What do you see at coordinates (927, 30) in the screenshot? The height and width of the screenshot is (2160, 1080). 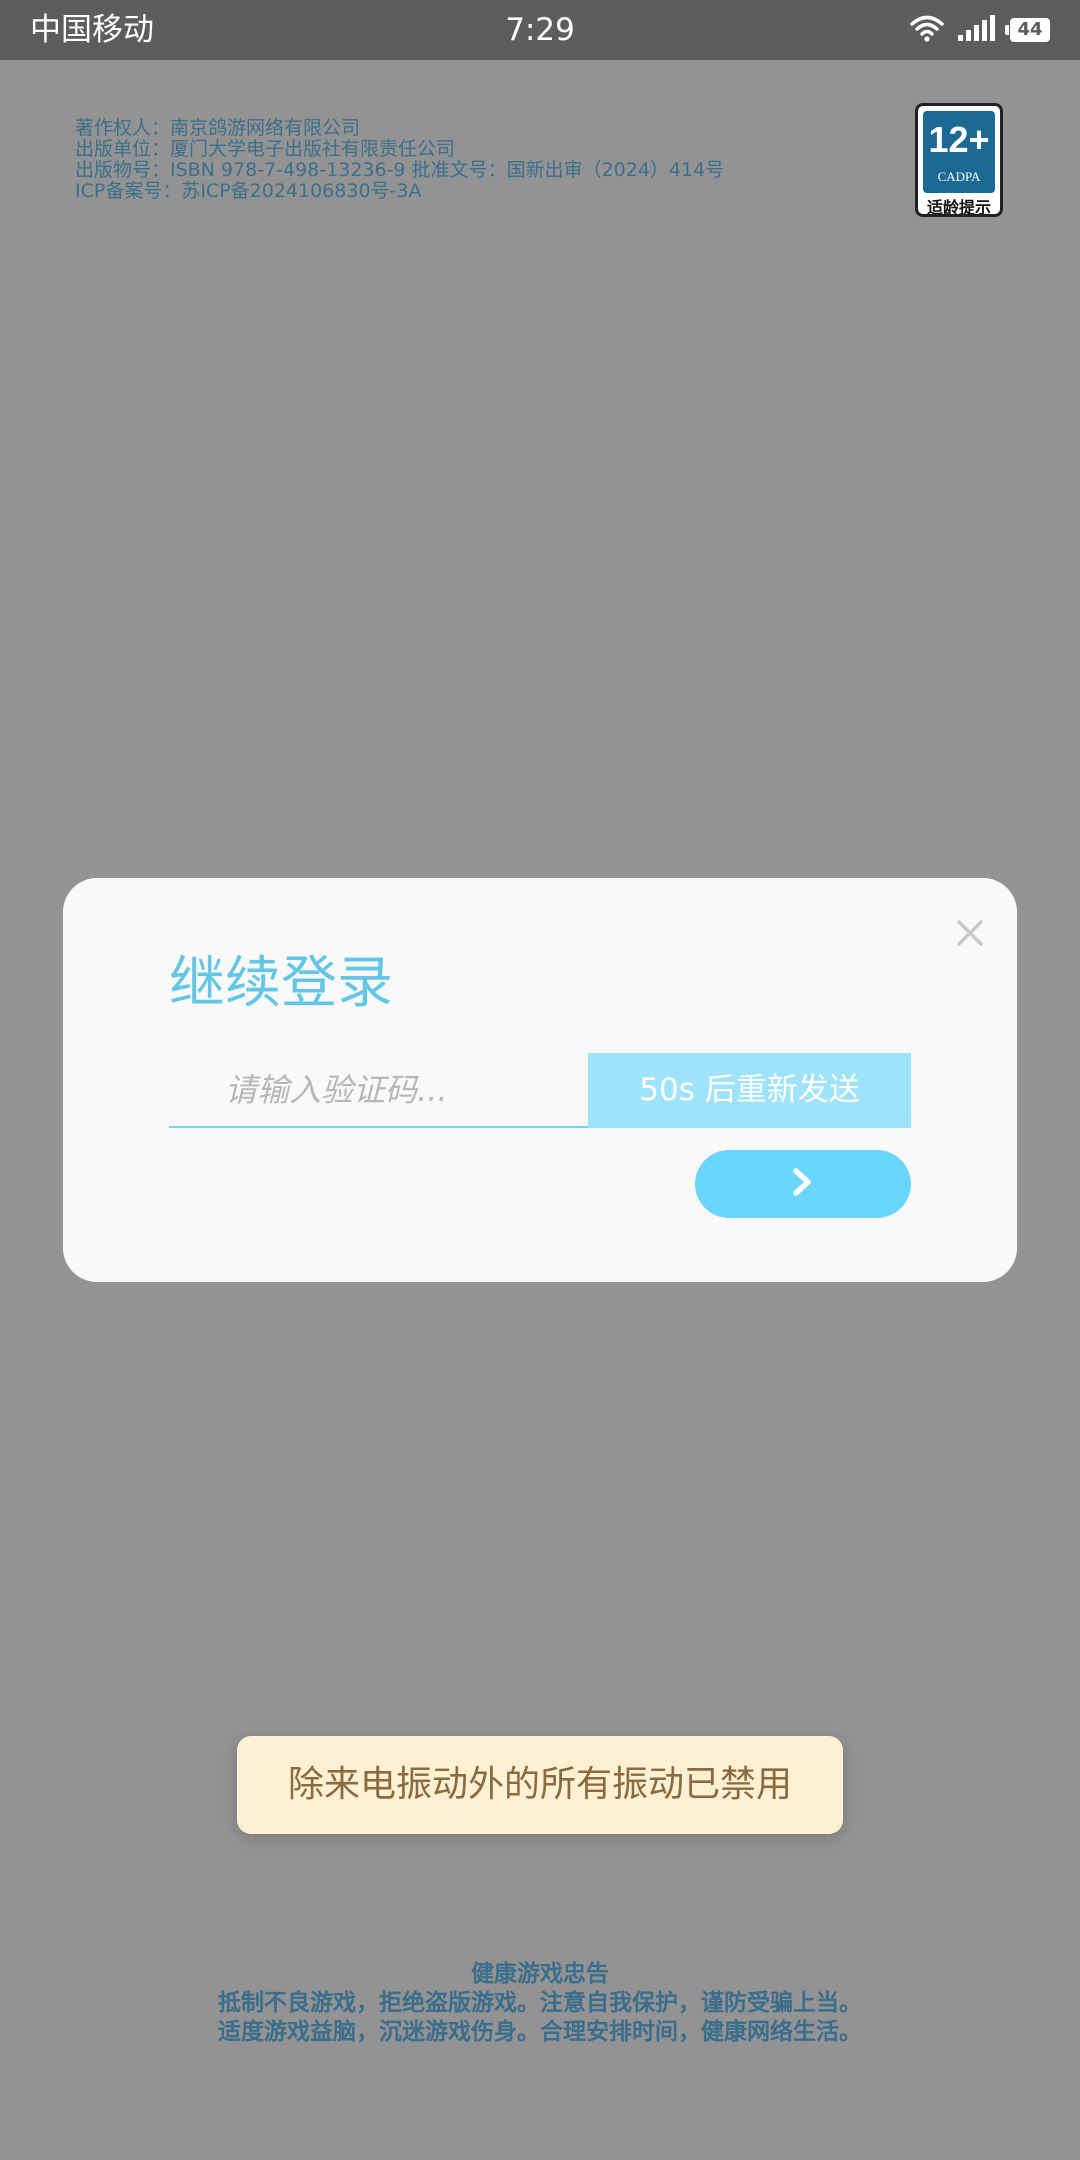 I see `wifi-icon` at bounding box center [927, 30].